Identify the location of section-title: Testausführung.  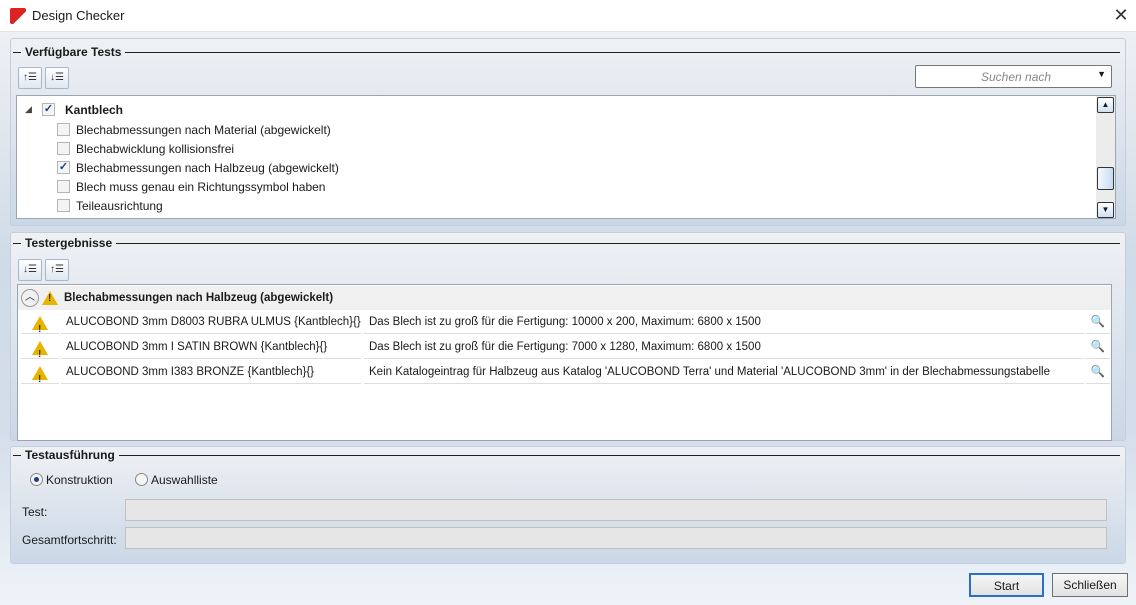
(70, 455).